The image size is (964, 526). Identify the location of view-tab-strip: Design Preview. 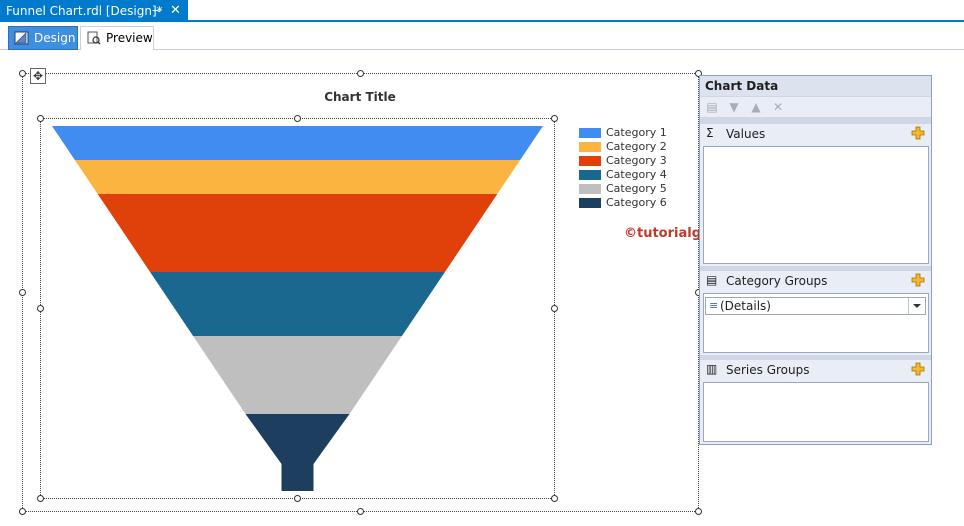
(482, 36).